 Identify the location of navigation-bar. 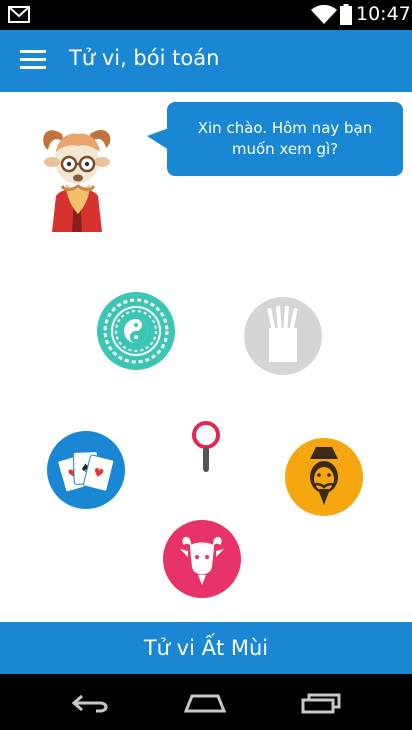
(206, 702).